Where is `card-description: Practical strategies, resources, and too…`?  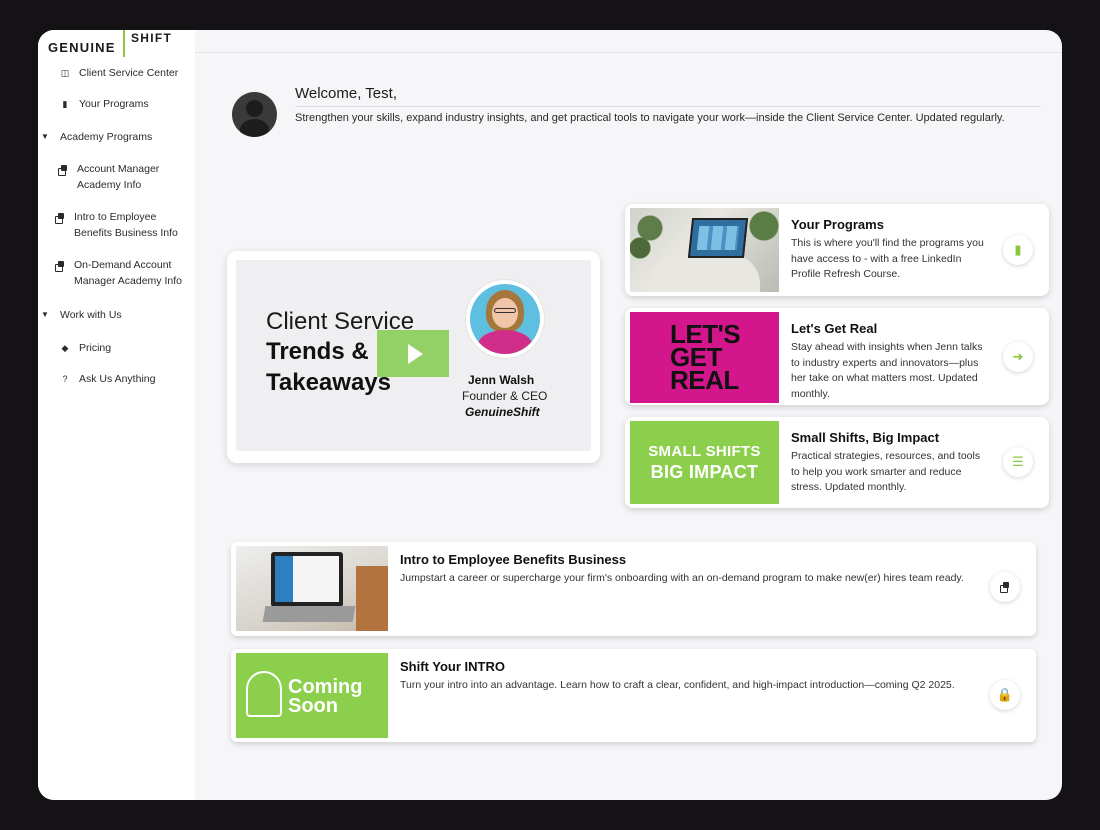 card-description: Practical strategies, resources, and too… is located at coordinates (886, 471).